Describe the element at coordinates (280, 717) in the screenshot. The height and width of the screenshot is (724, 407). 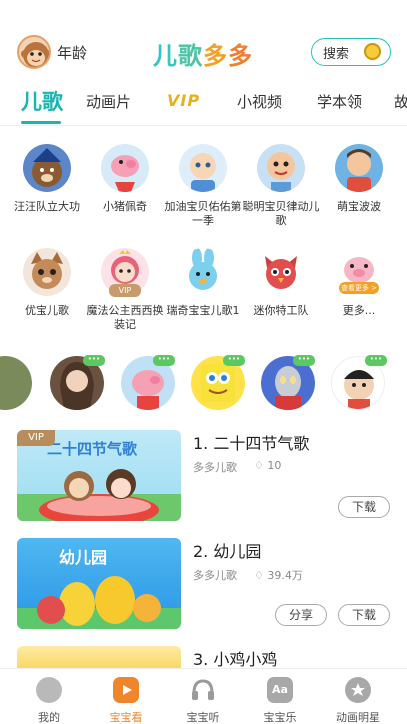
I see `nav-label: 宝宝乐` at that location.